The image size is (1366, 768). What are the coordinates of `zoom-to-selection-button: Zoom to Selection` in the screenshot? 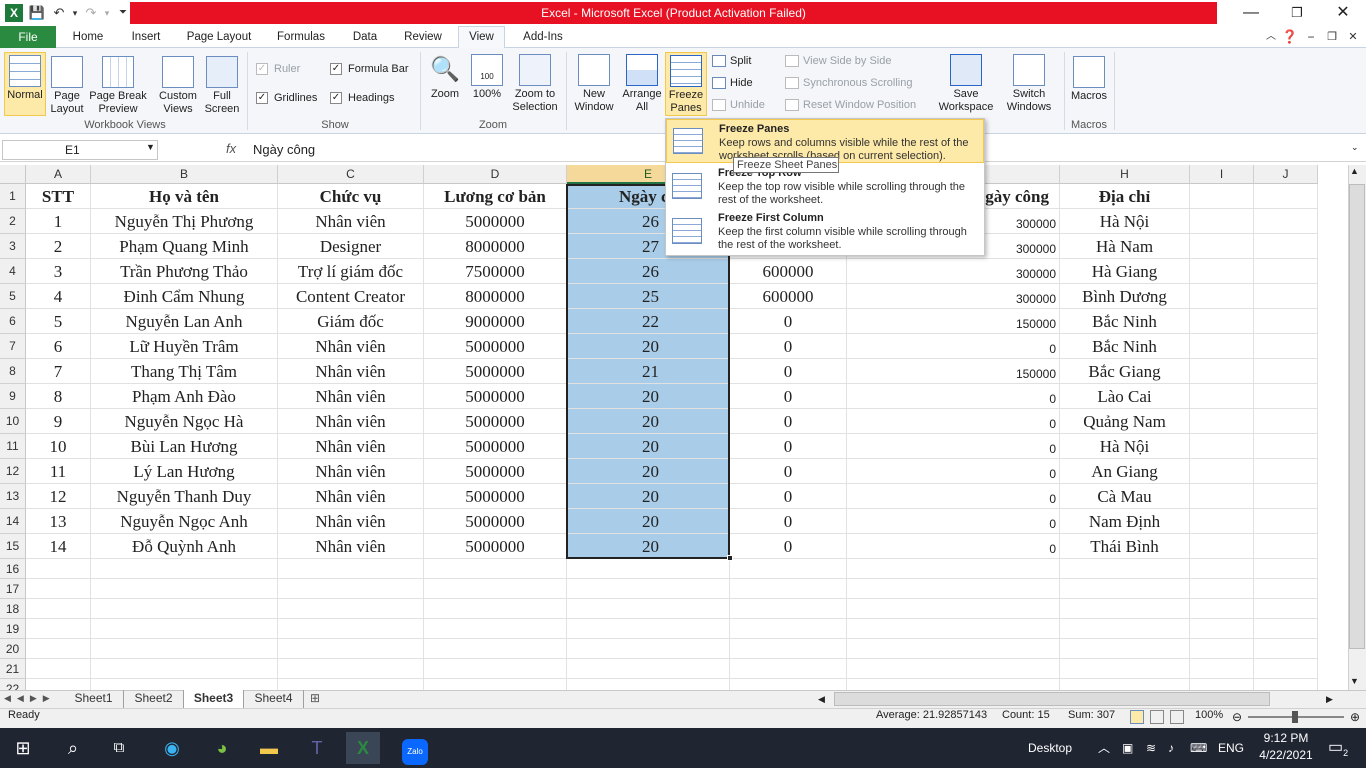 It's located at (535, 84).